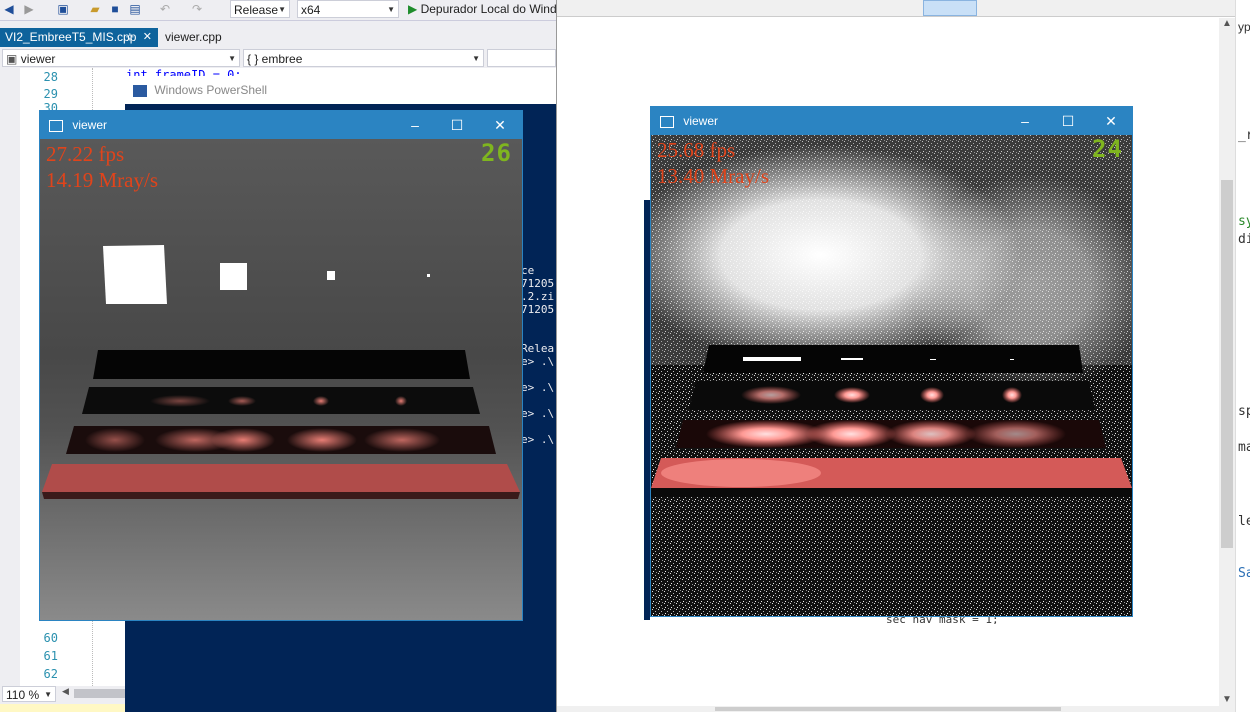  What do you see at coordinates (340, 90) in the screenshot?
I see `powershell-titlebar: Windows PowerShell` at bounding box center [340, 90].